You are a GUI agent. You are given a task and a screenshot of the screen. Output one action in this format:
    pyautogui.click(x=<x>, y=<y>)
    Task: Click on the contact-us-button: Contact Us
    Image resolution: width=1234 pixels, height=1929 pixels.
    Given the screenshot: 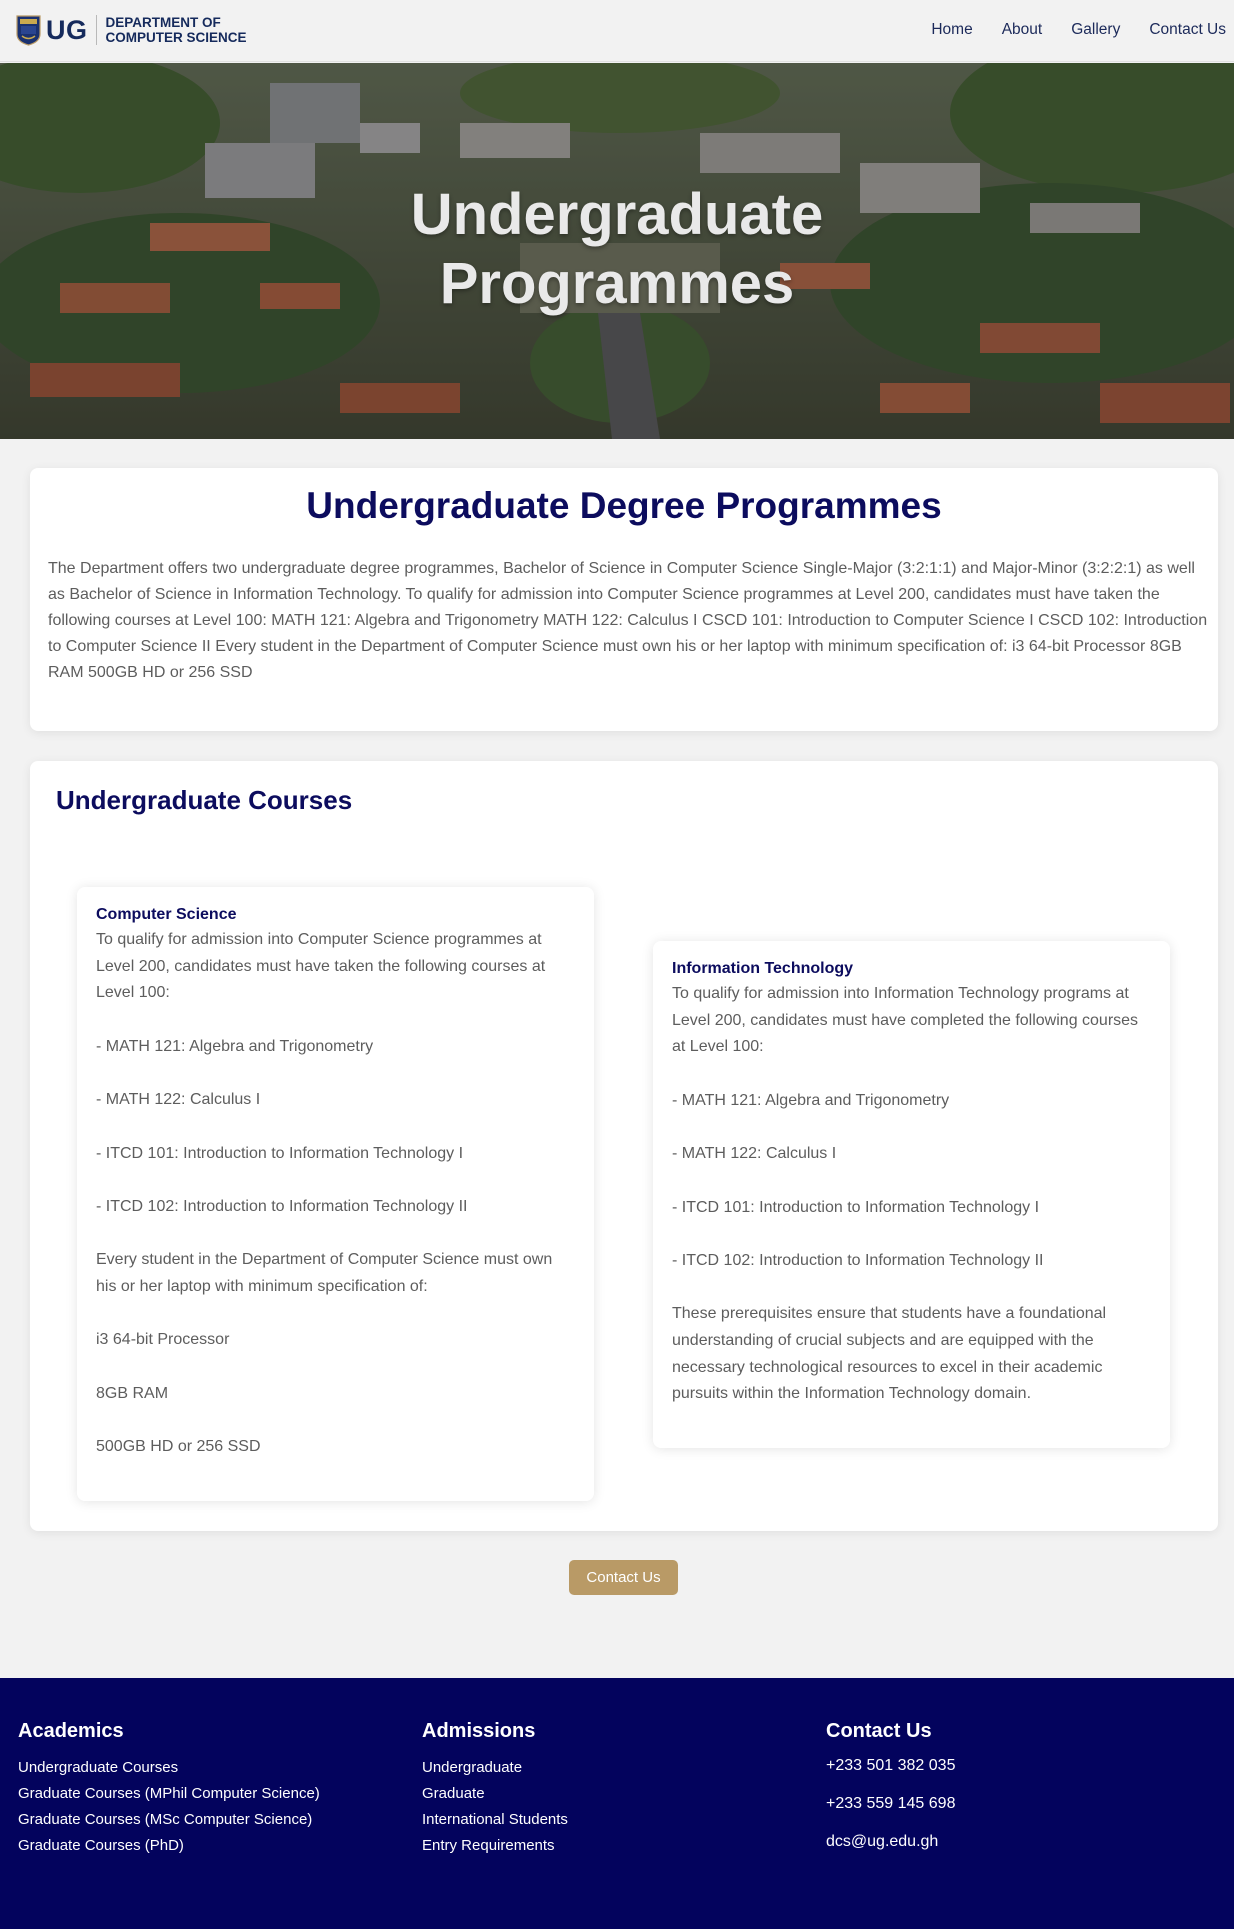 What is the action you would take?
    pyautogui.click(x=623, y=1577)
    